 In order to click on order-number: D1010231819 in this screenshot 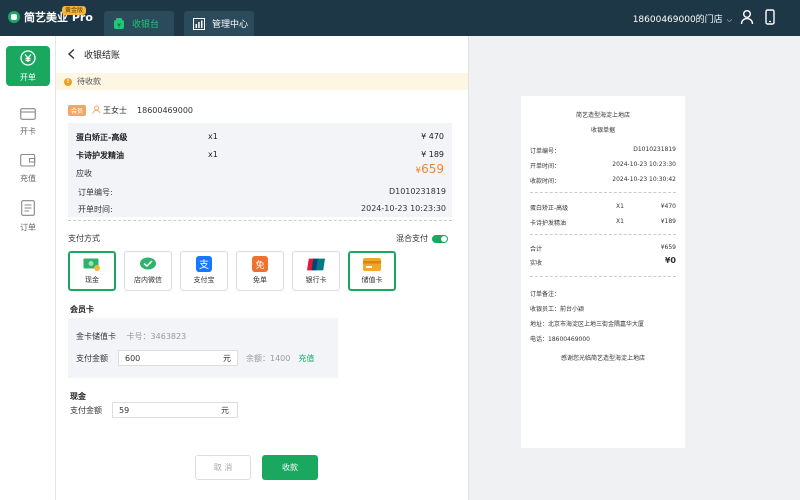, I will do `click(417, 191)`.